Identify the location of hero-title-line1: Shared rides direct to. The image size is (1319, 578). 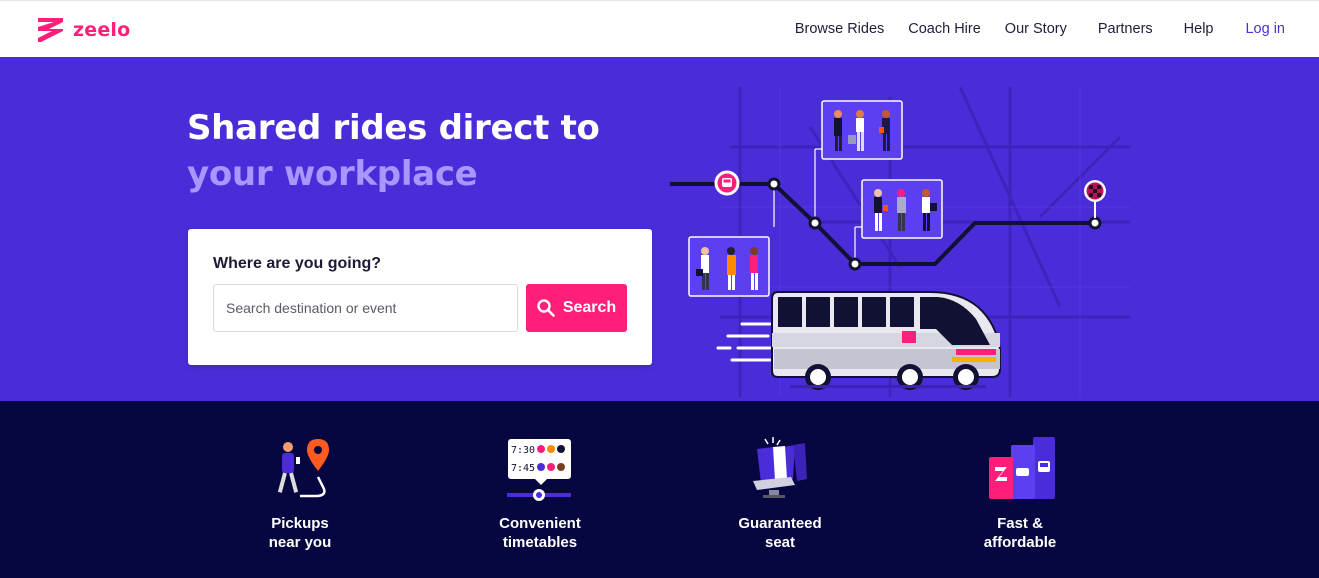
(393, 128).